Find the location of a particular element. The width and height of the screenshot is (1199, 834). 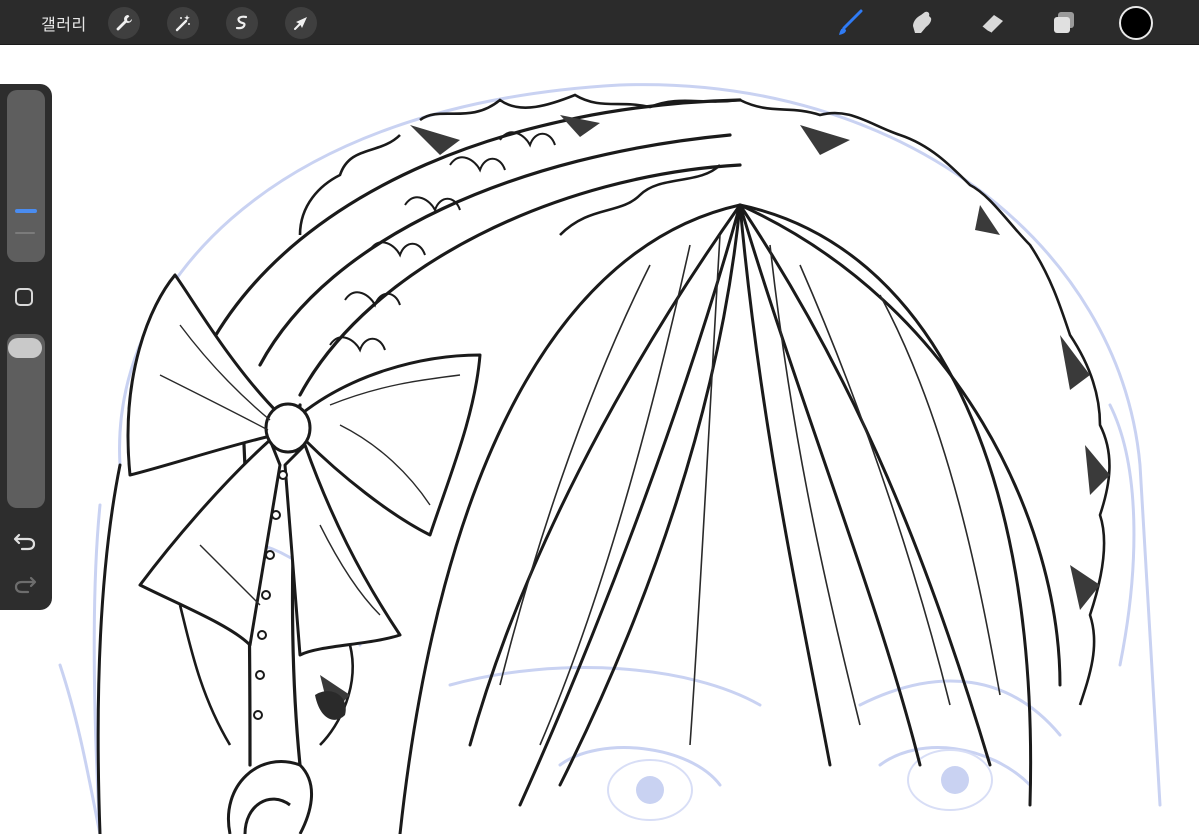

brush-opacity-slider is located at coordinates (26, 421).